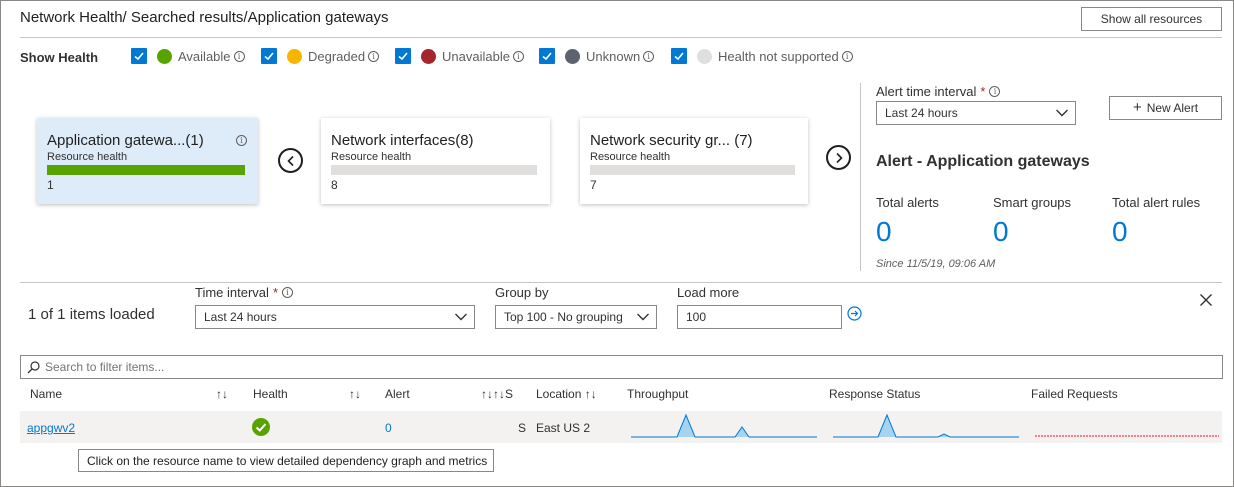 The height and width of the screenshot is (487, 1234). I want to click on select-value: Top 100 - No grouping, so click(563, 317).